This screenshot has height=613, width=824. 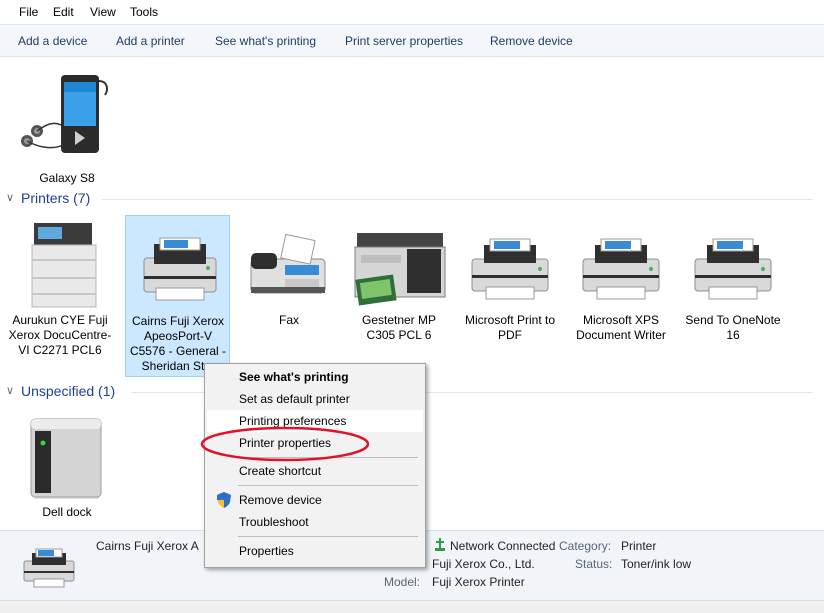 What do you see at coordinates (639, 546) in the screenshot?
I see `details-category: Printer` at bounding box center [639, 546].